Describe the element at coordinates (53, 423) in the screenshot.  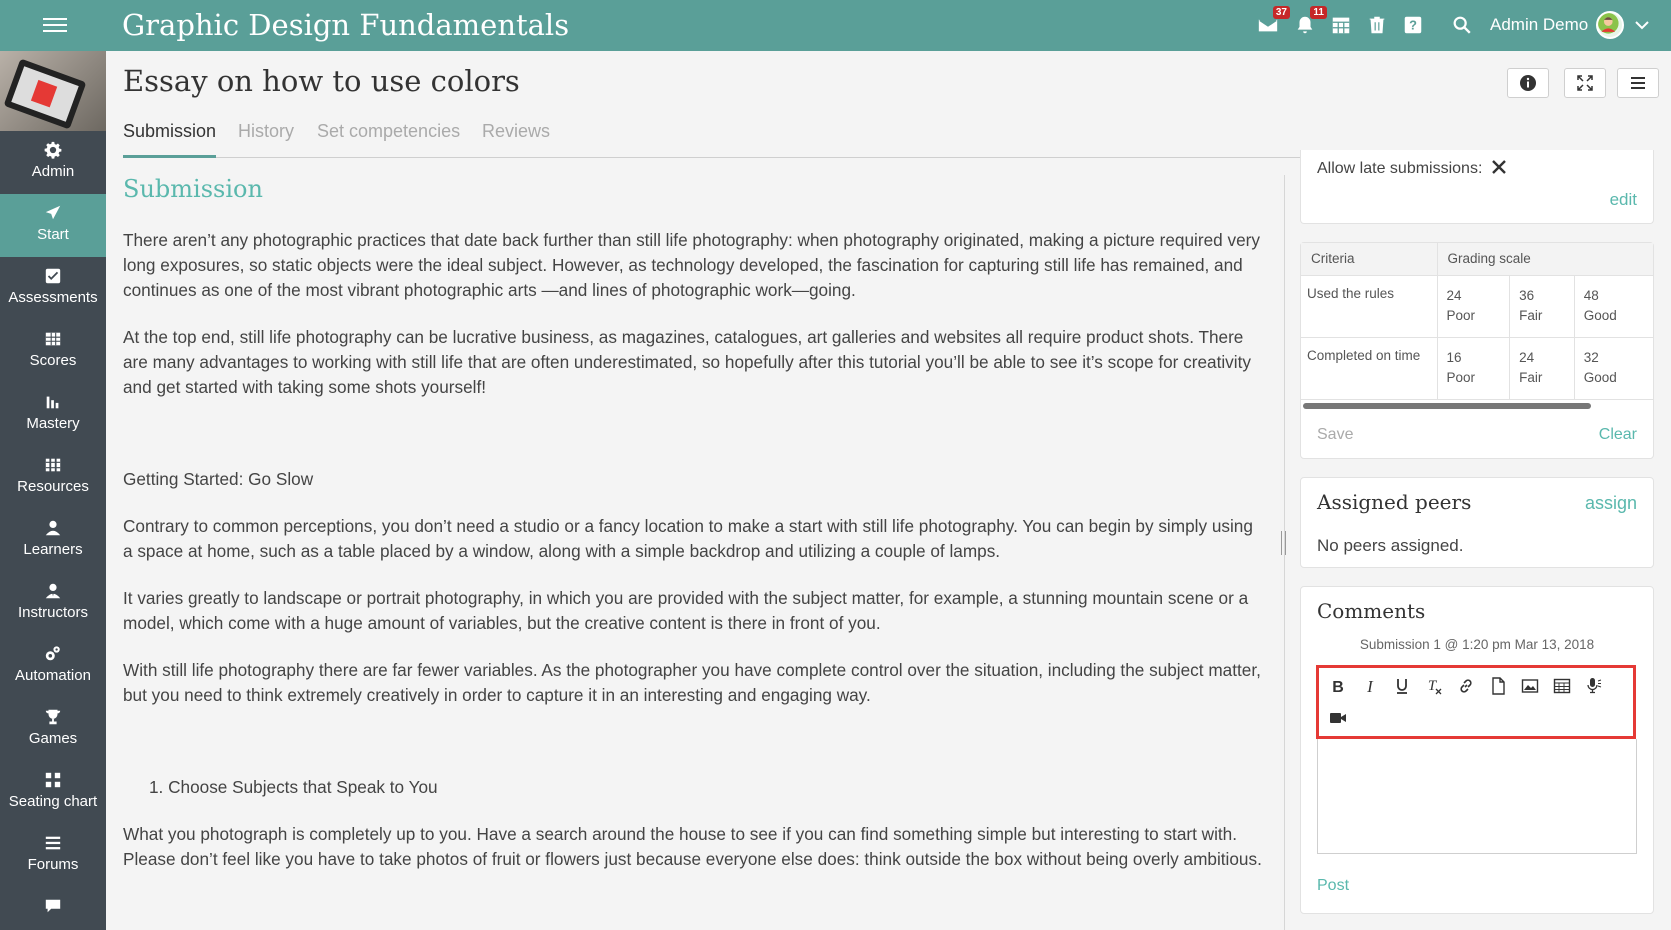
I see `sidebar-item-label: Mastery` at that location.